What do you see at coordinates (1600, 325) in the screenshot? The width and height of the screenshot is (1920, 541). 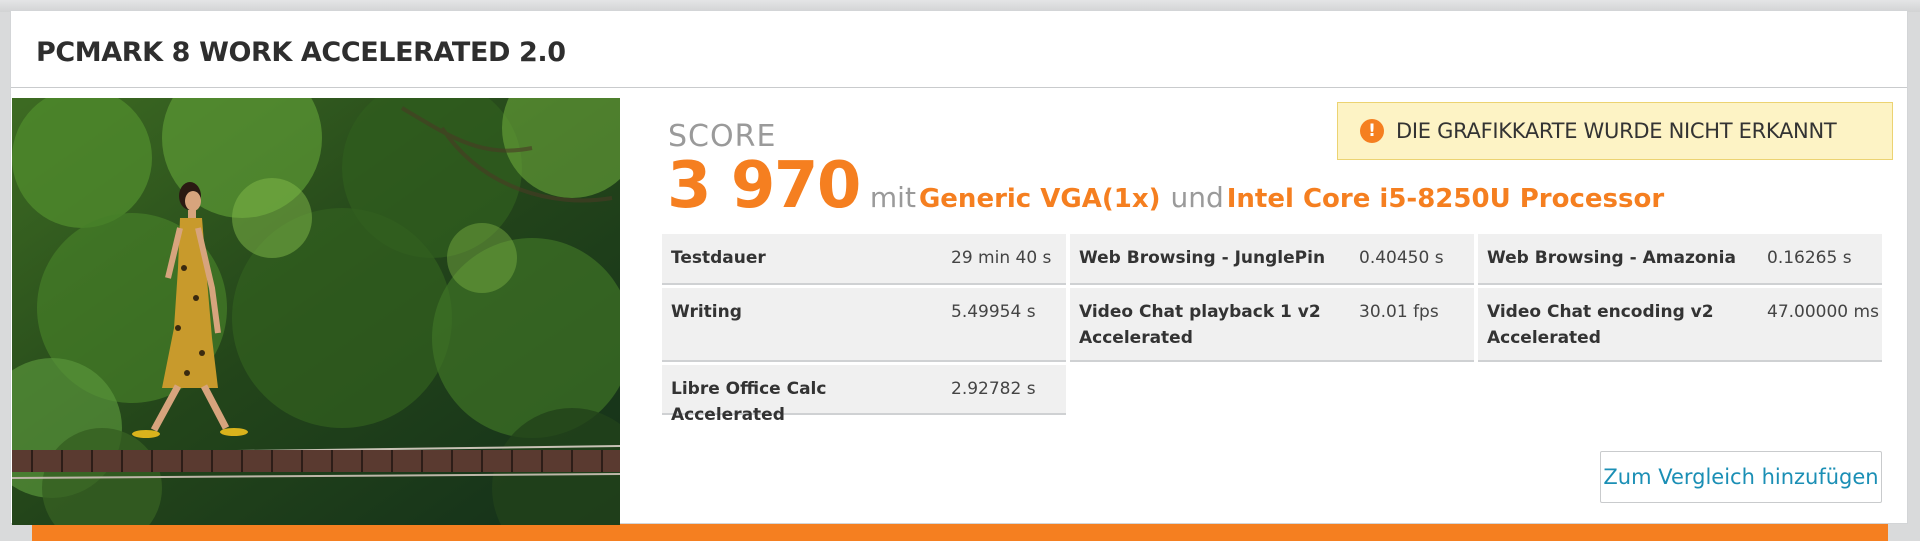 I see `result-name: Video Chat encoding v2 Accelerated` at bounding box center [1600, 325].